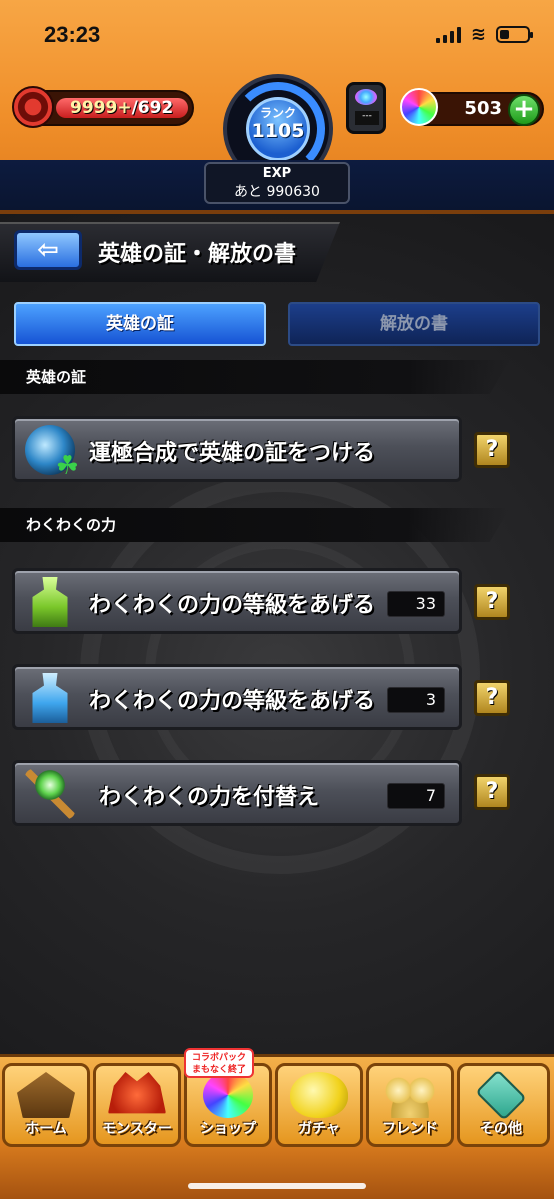  I want to click on nav-label: ショップ, so click(228, 1129).